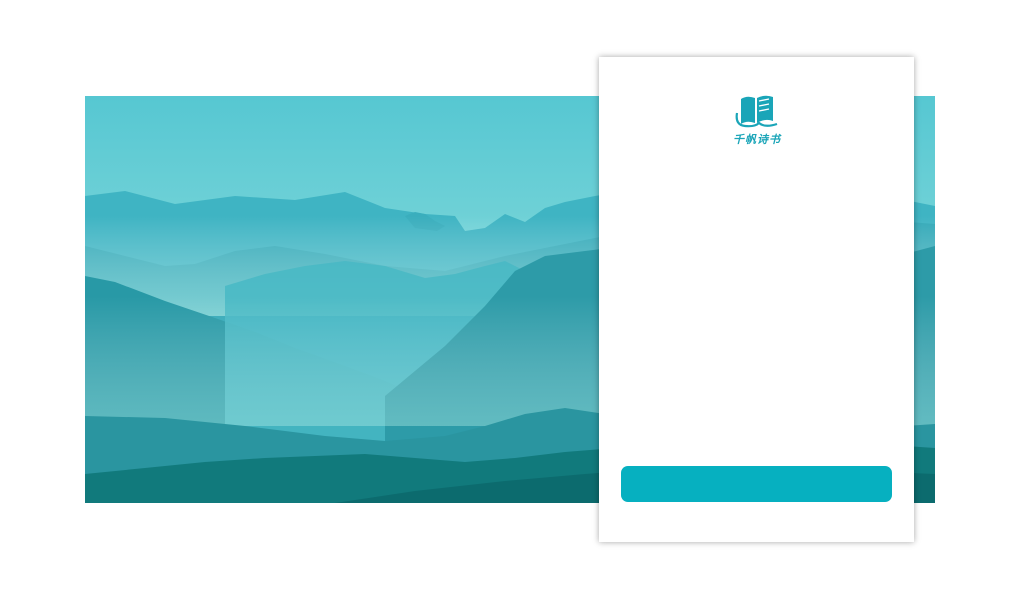 The width and height of the screenshot is (1024, 600). I want to click on login-button, so click(756, 484).